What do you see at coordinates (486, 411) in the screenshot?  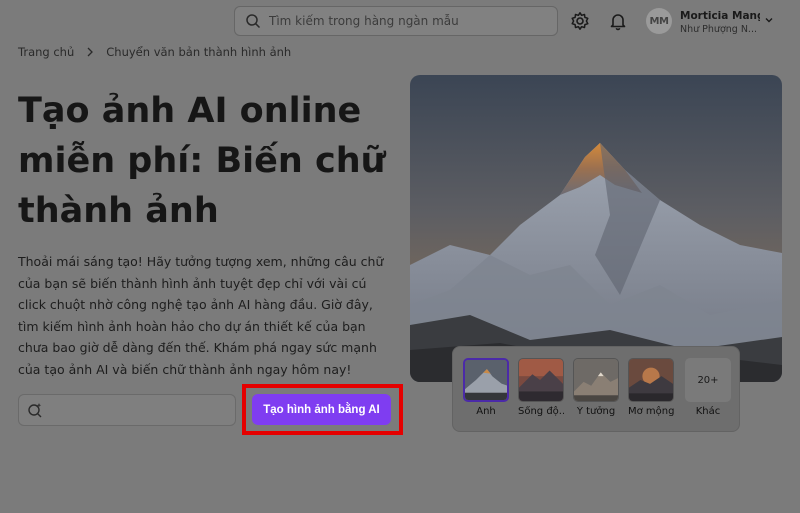 I see `style-label: Ảnh` at bounding box center [486, 411].